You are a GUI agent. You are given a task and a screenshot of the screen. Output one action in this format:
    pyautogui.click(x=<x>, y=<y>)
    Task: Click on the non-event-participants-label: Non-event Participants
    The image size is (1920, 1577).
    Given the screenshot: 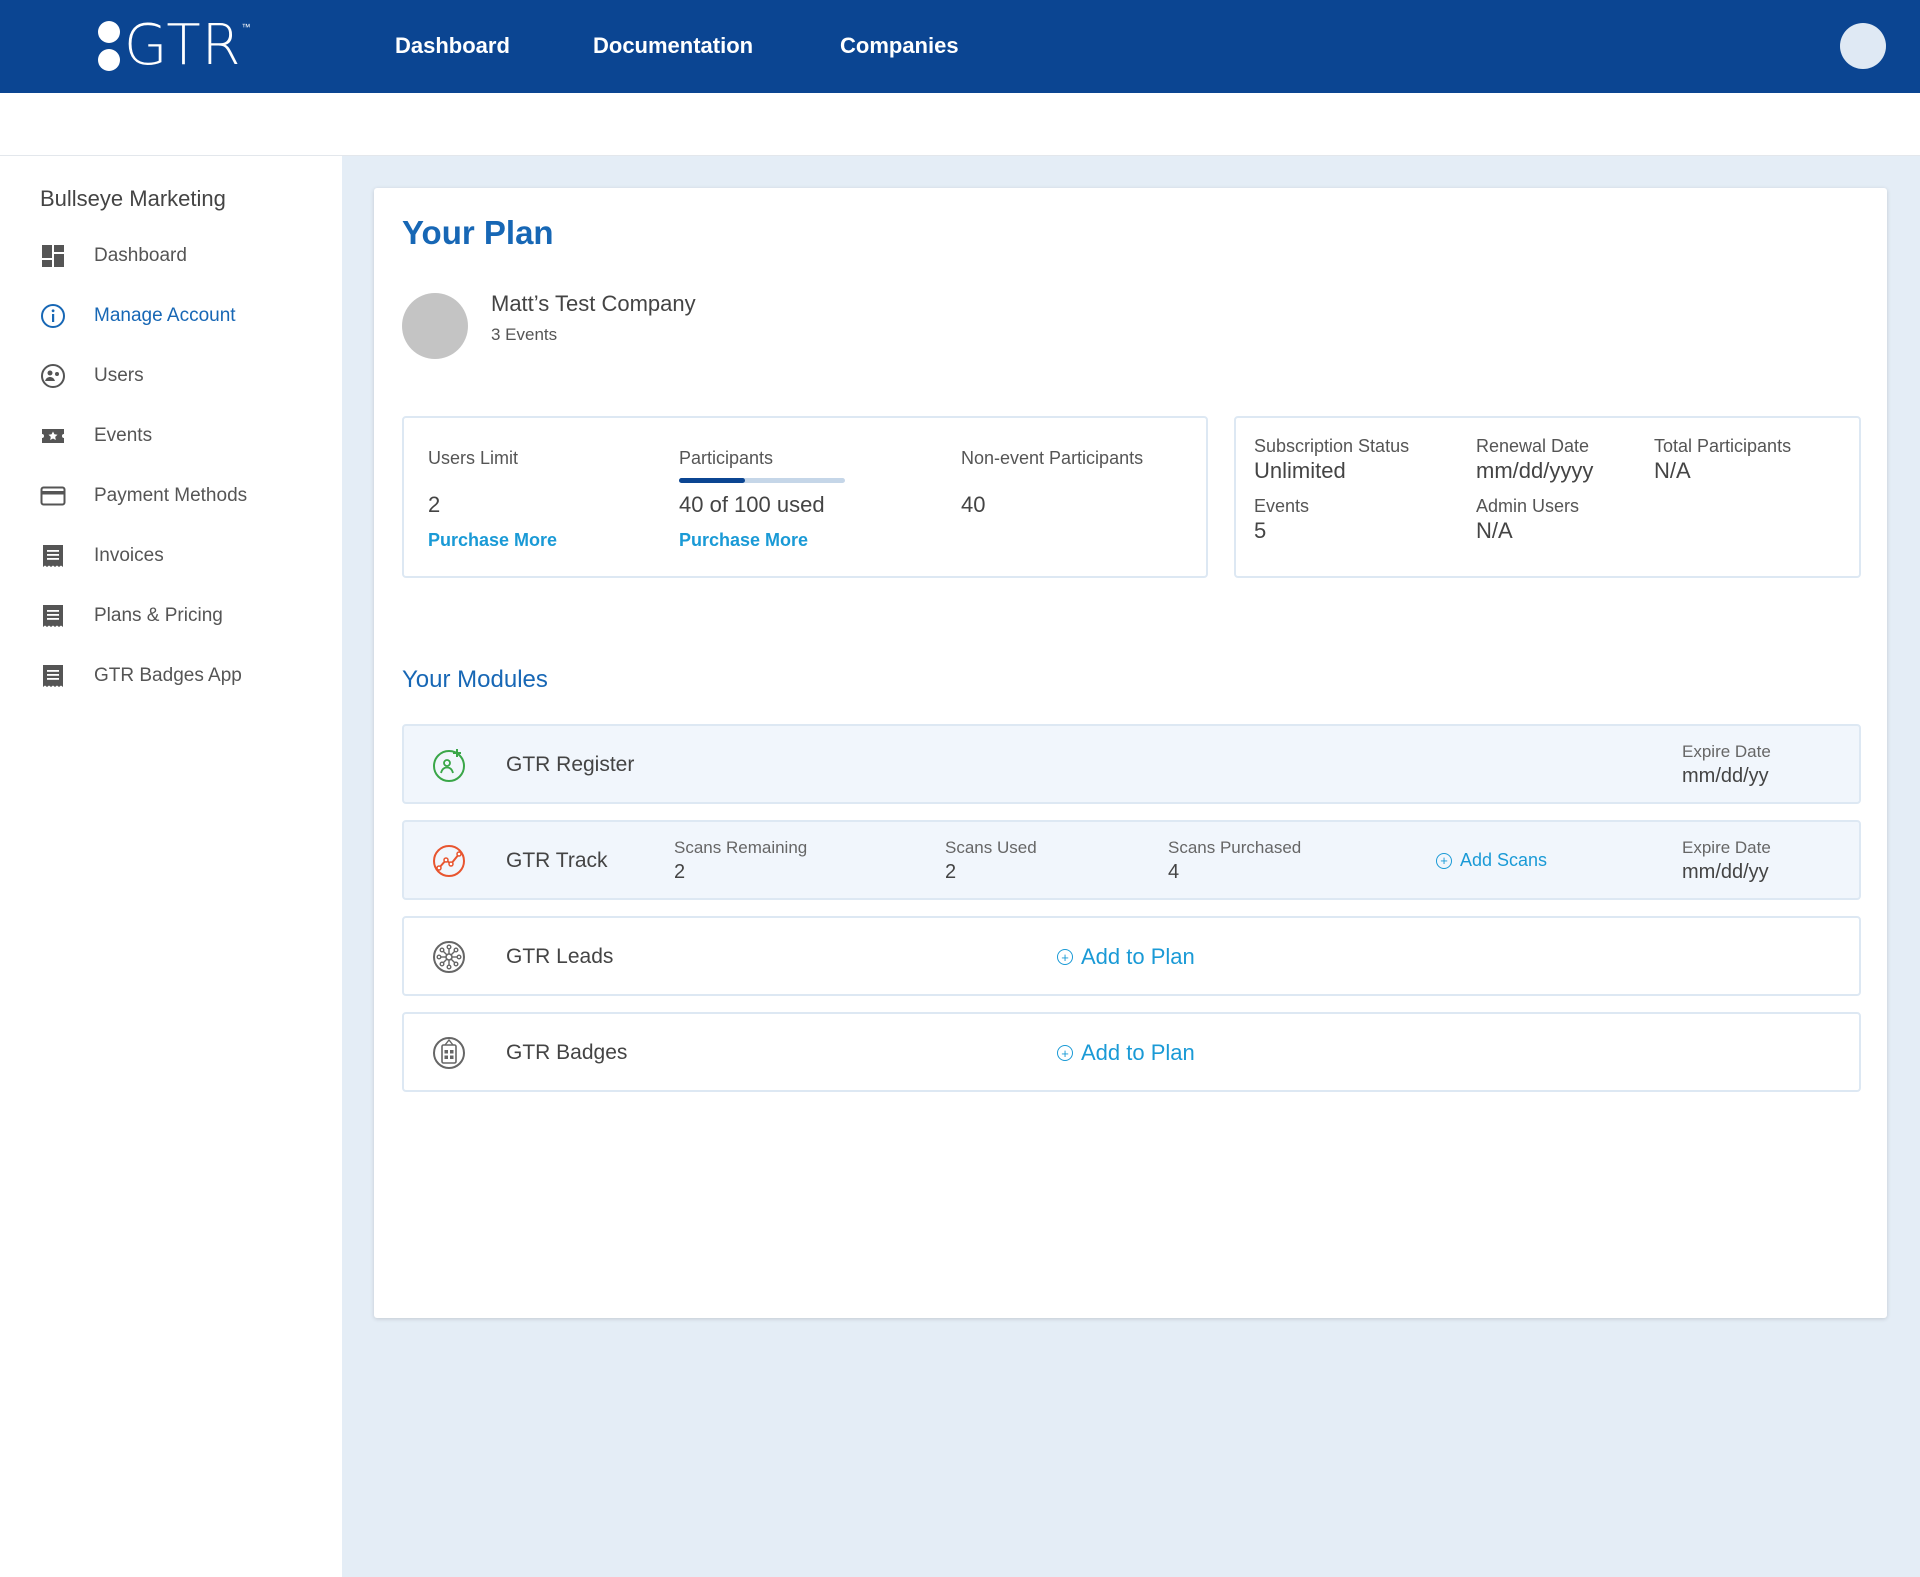 What is the action you would take?
    pyautogui.click(x=1052, y=458)
    